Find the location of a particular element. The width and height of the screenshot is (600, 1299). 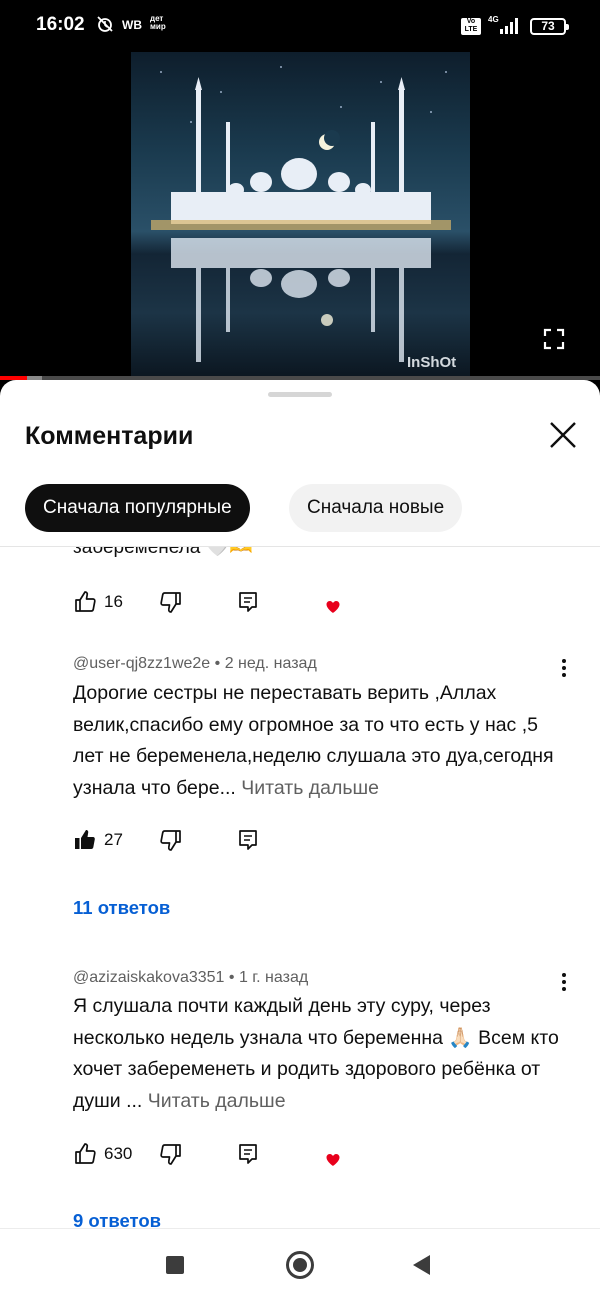

chip-sort-newest: Сначала новые is located at coordinates (376, 508).